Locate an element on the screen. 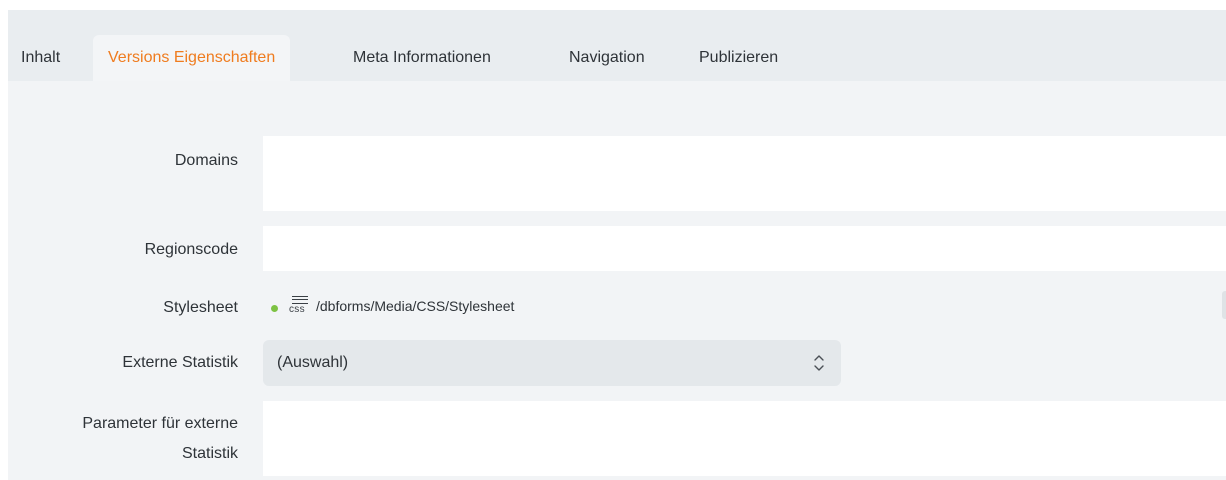 The height and width of the screenshot is (480, 1226). domains-label: Domains is located at coordinates (206, 160).